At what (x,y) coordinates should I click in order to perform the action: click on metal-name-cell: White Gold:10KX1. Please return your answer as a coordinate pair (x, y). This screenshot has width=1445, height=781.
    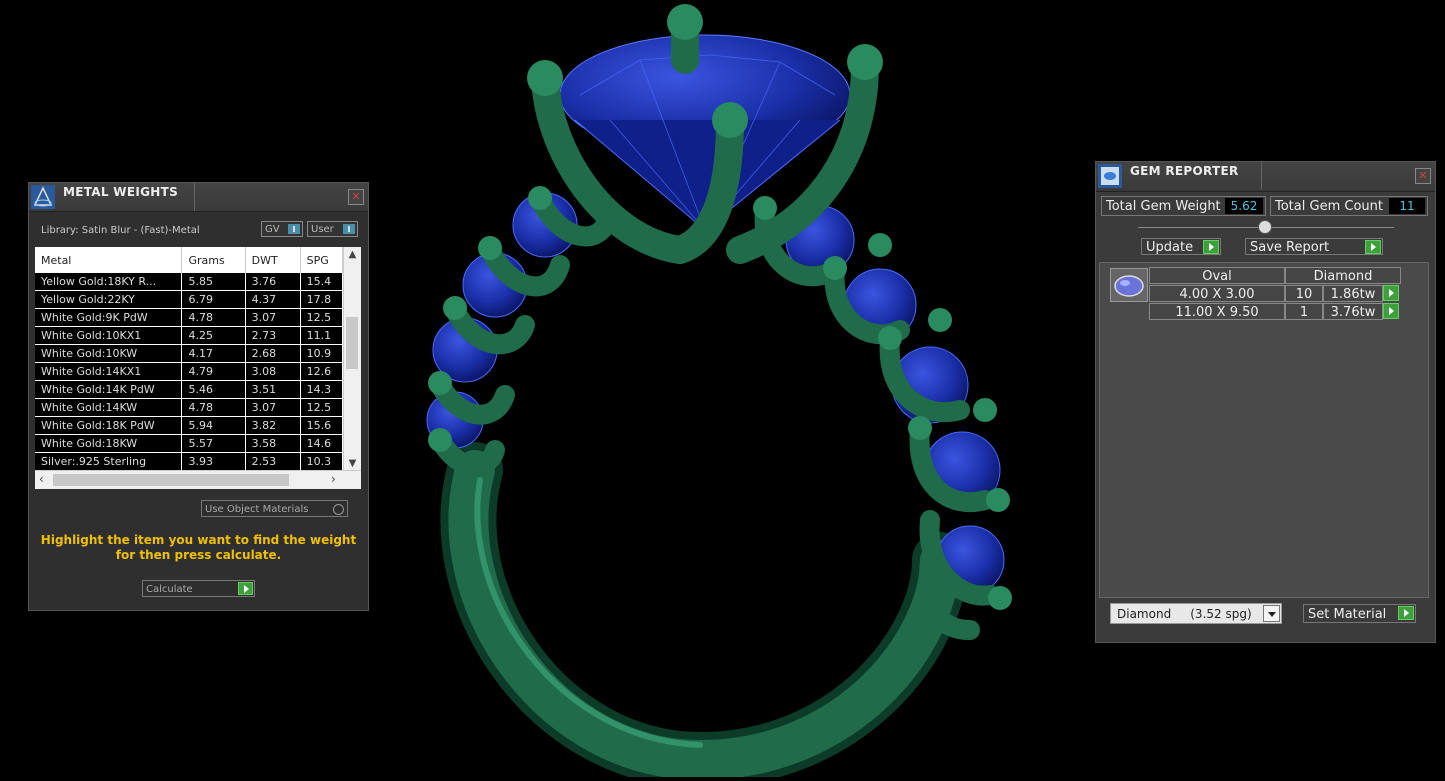
    Looking at the image, I should click on (109, 335).